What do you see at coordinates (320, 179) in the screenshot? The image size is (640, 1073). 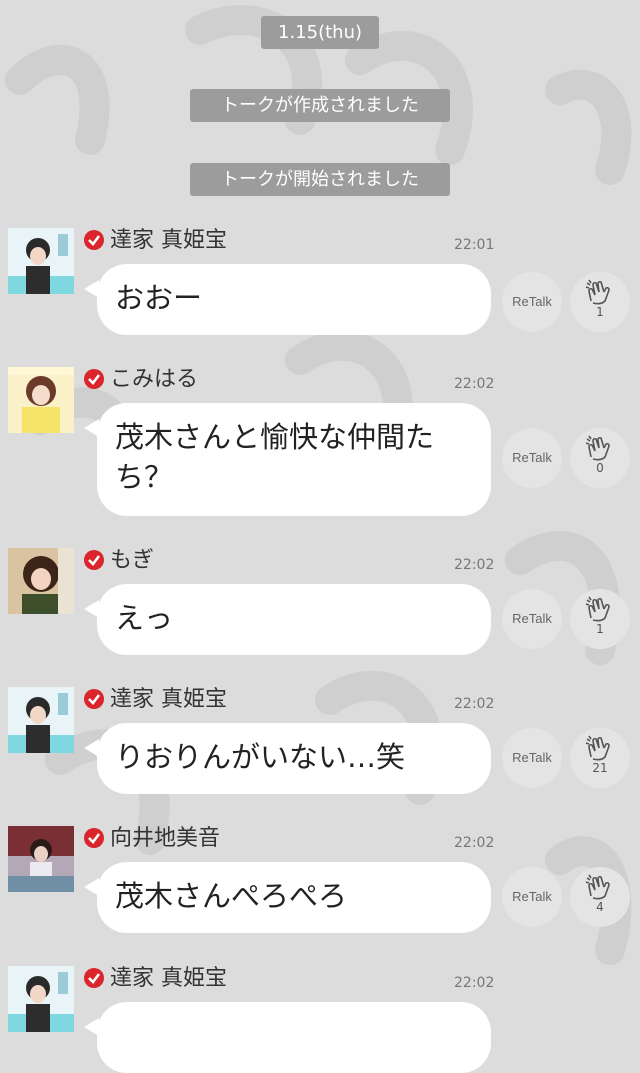 I see `system-message-started: トークが開始されました` at bounding box center [320, 179].